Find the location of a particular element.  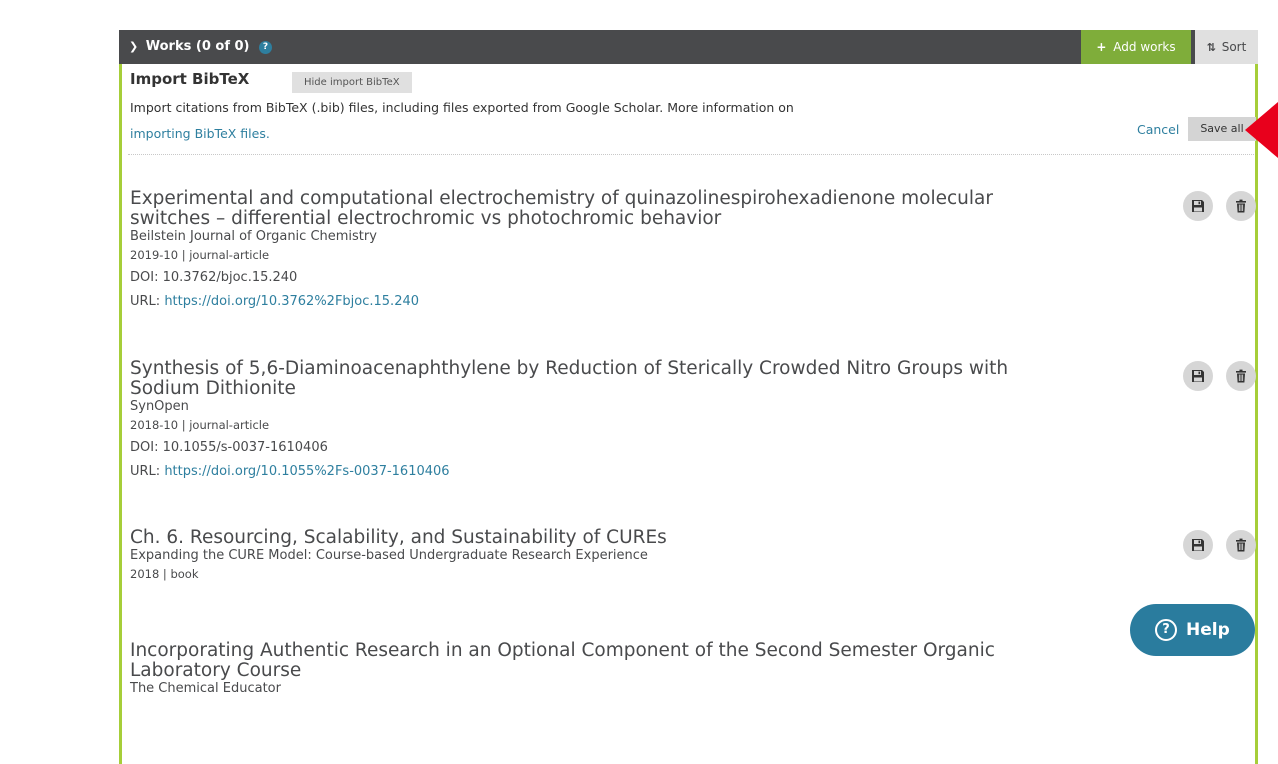

works-title-label: Works (0 of 0) is located at coordinates (197, 46).